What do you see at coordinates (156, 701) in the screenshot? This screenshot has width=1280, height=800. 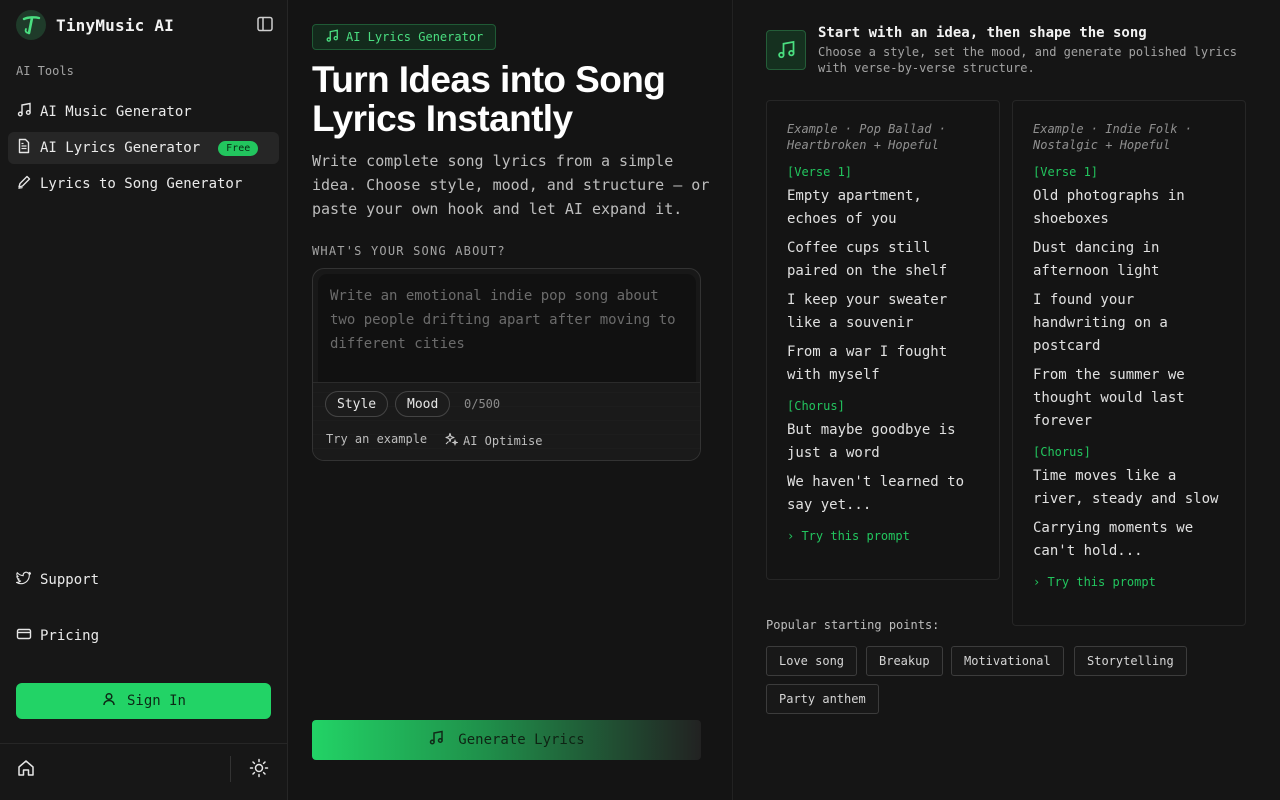 I see `sign-in-label: Sign In` at bounding box center [156, 701].